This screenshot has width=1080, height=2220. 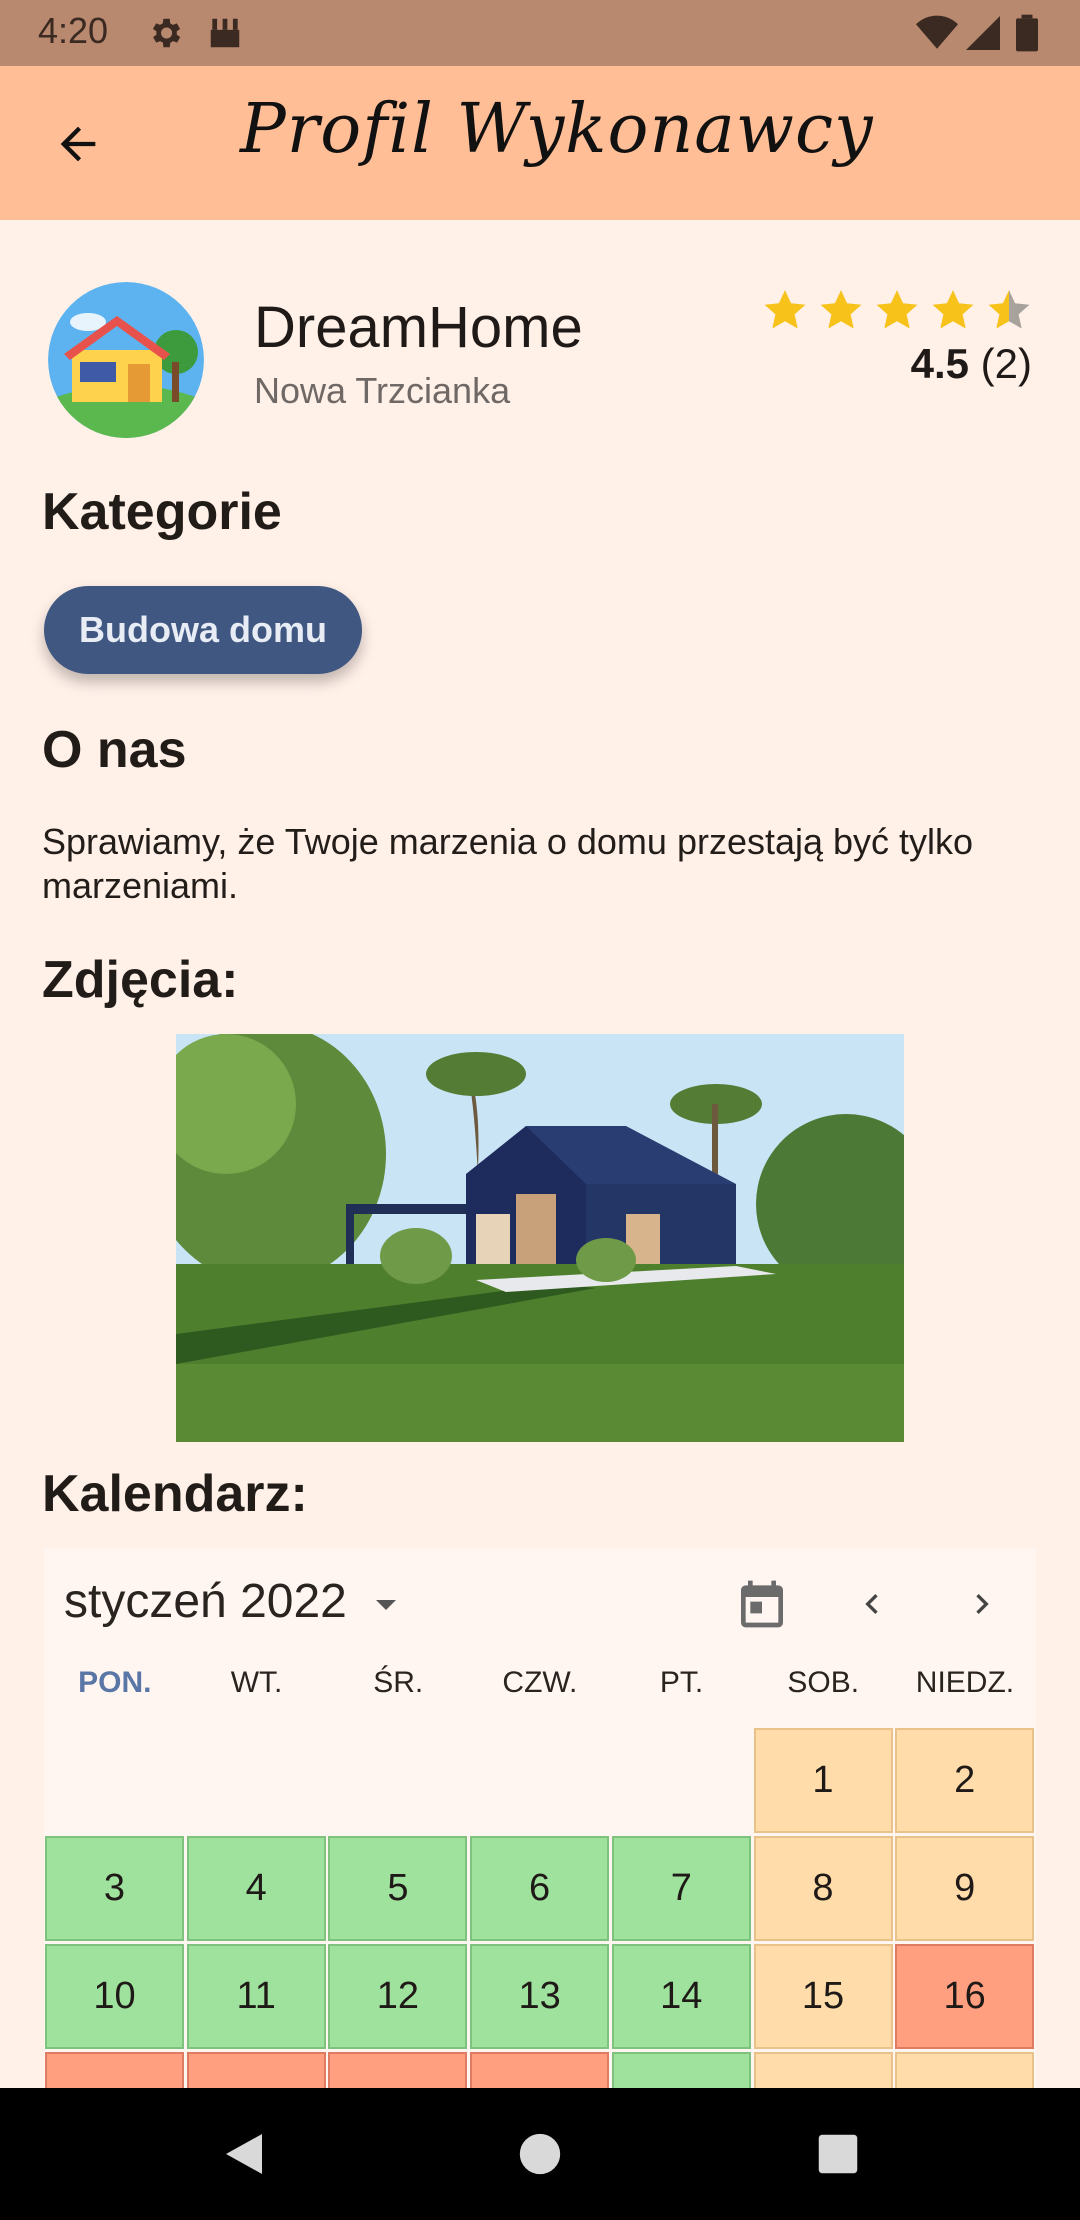 What do you see at coordinates (540, 1682) in the screenshot?
I see `weekday-label: CZW.` at bounding box center [540, 1682].